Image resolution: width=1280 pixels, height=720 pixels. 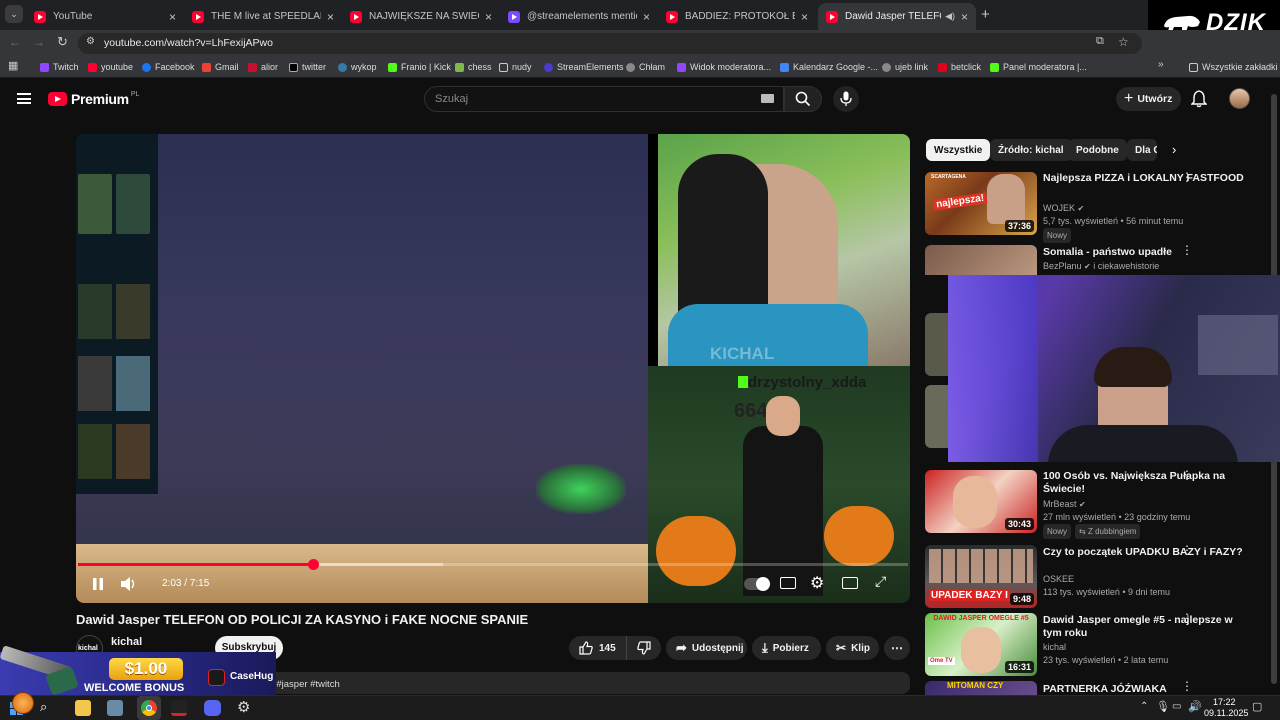 What do you see at coordinates (1176, 706) in the screenshot?
I see `network-icon: ▭` at bounding box center [1176, 706].